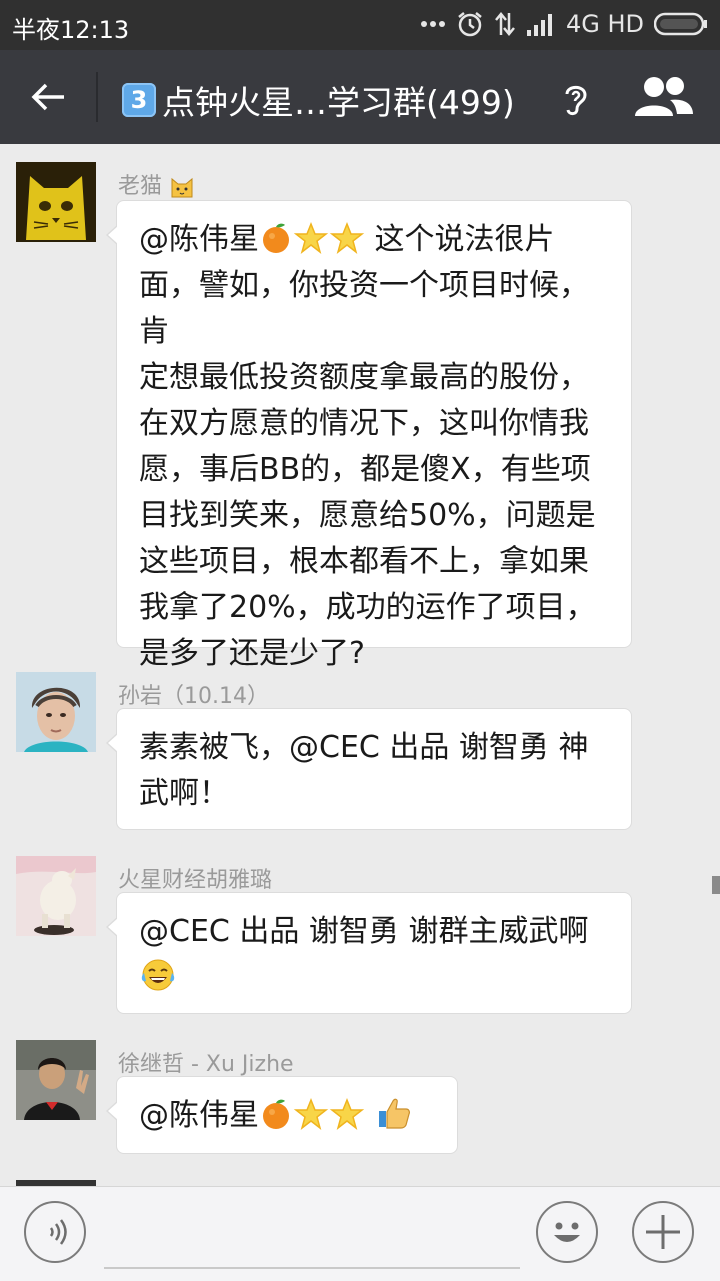 The image size is (720, 1281). I want to click on plus-icon, so click(663, 1232).